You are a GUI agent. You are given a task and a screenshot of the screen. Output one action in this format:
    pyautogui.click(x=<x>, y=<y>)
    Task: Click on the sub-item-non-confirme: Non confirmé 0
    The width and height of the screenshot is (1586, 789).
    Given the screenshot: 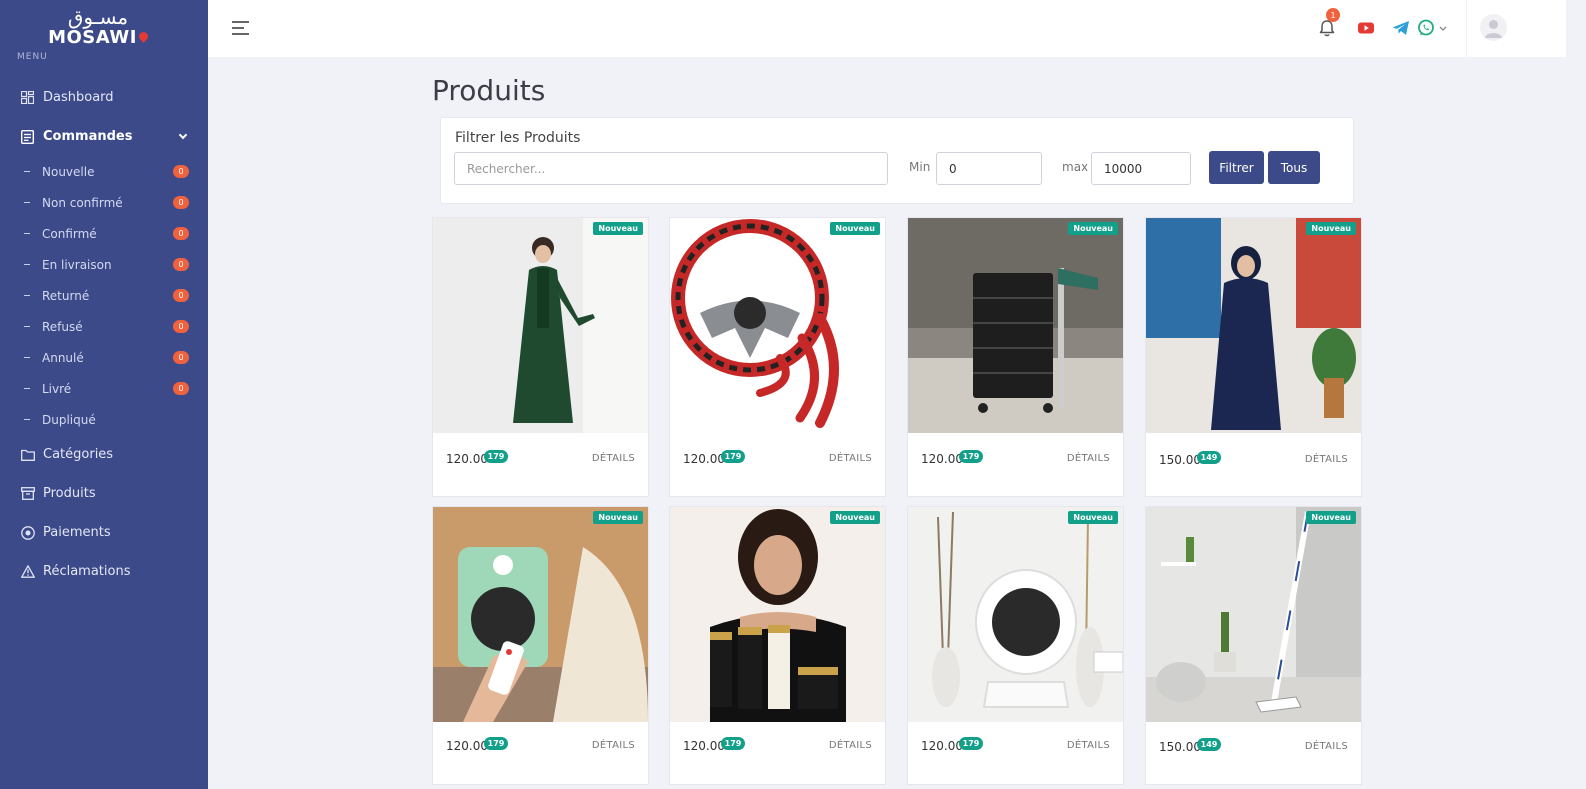 What is the action you would take?
    pyautogui.click(x=104, y=202)
    